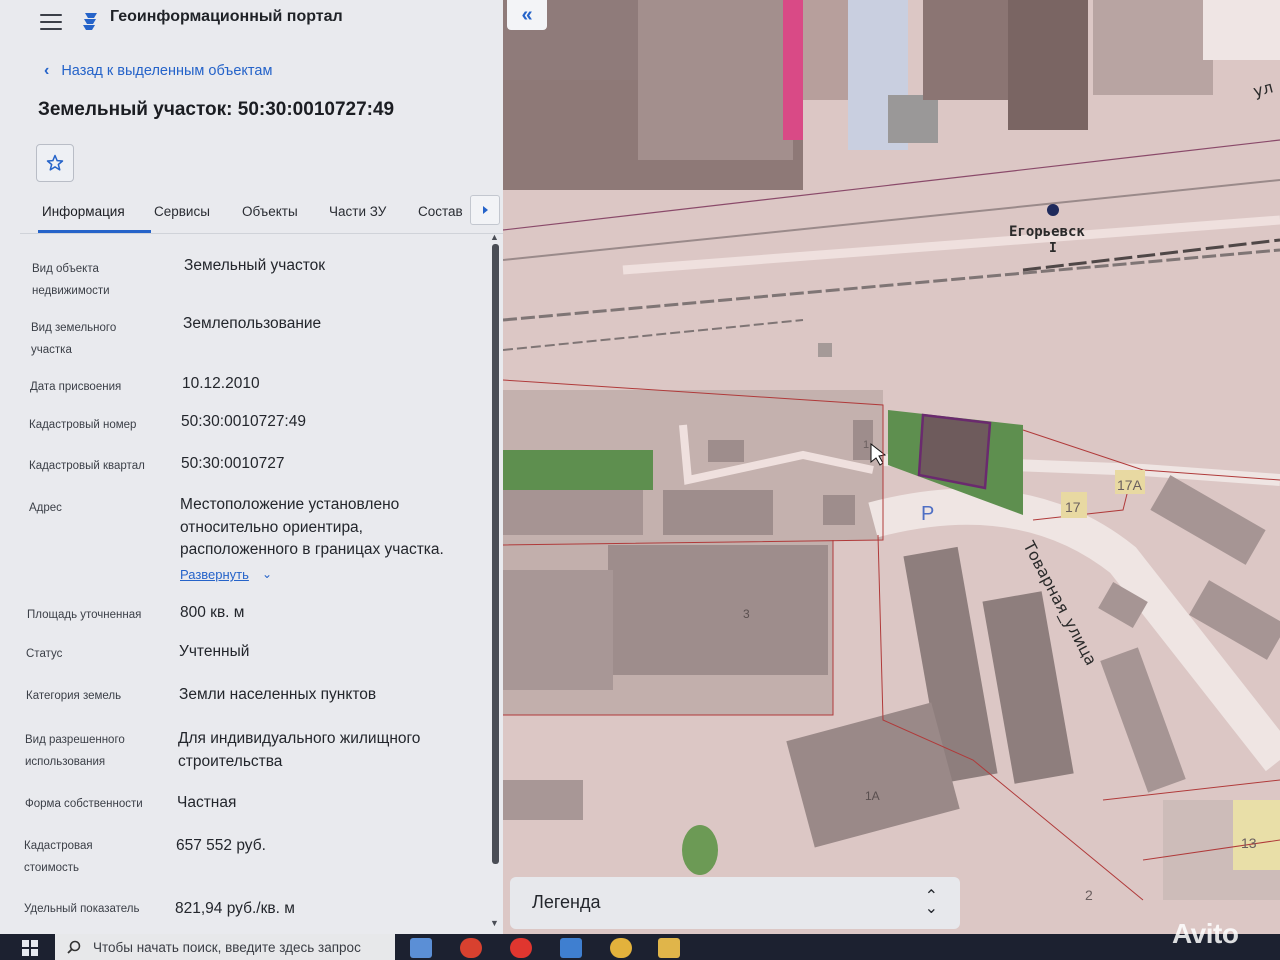 Image resolution: width=1280 pixels, height=960 pixels. Describe the element at coordinates (494, 923) in the screenshot. I see `scroll-down-arrow: ▼` at that location.